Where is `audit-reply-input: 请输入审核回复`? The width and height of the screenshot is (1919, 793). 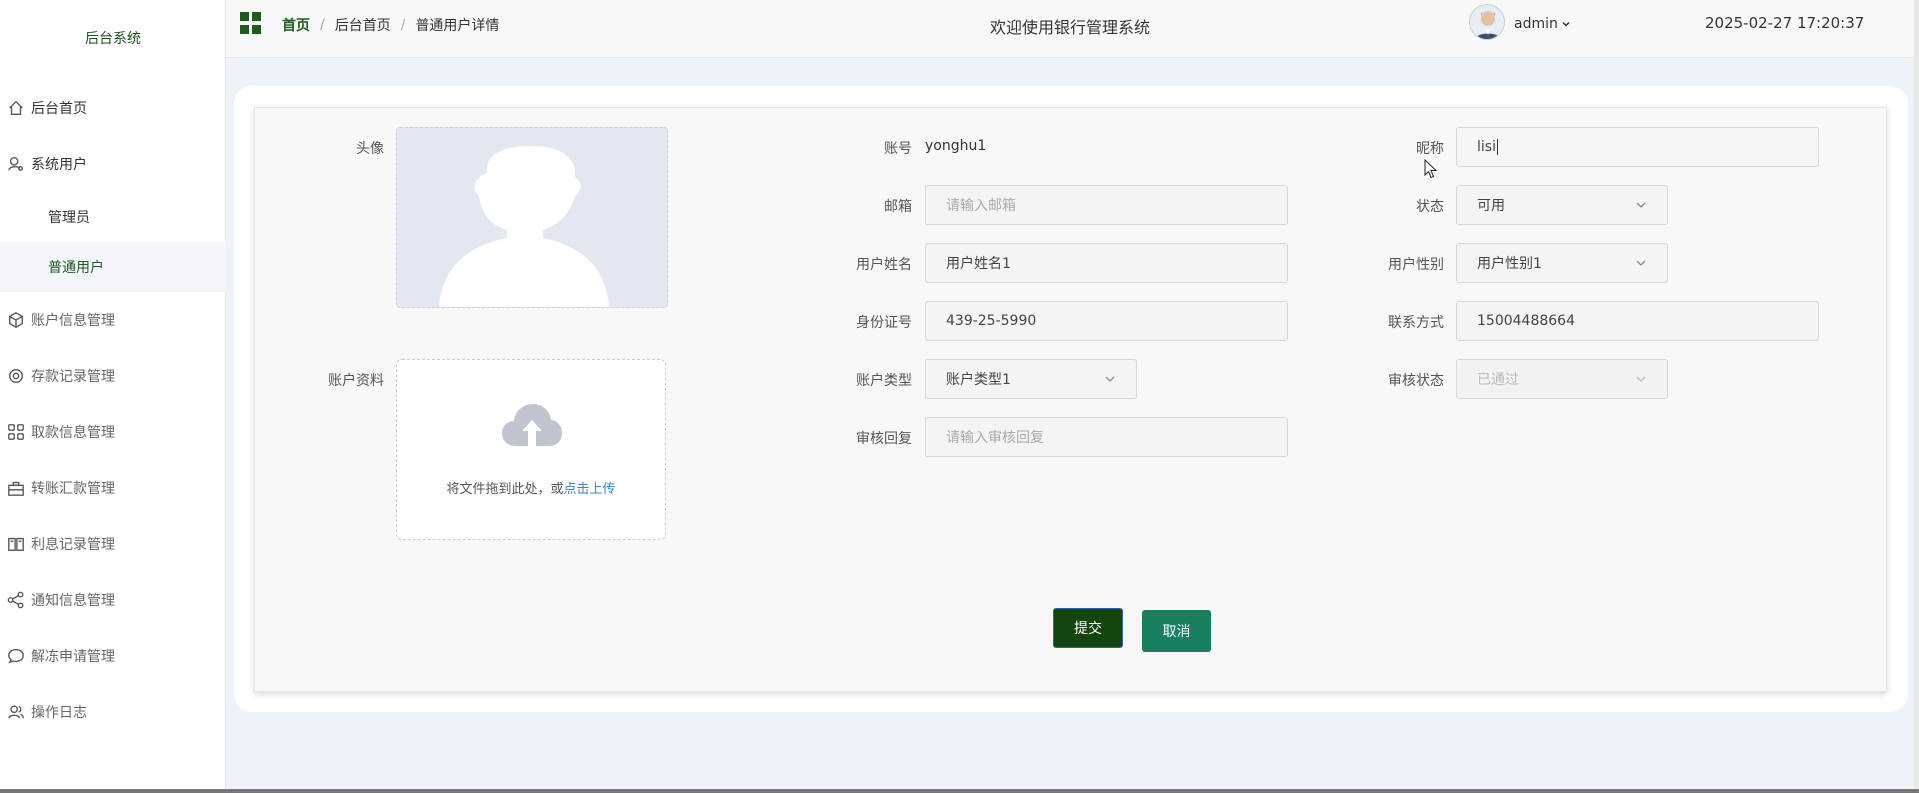 audit-reply-input: 请输入审核回复 is located at coordinates (1106, 437).